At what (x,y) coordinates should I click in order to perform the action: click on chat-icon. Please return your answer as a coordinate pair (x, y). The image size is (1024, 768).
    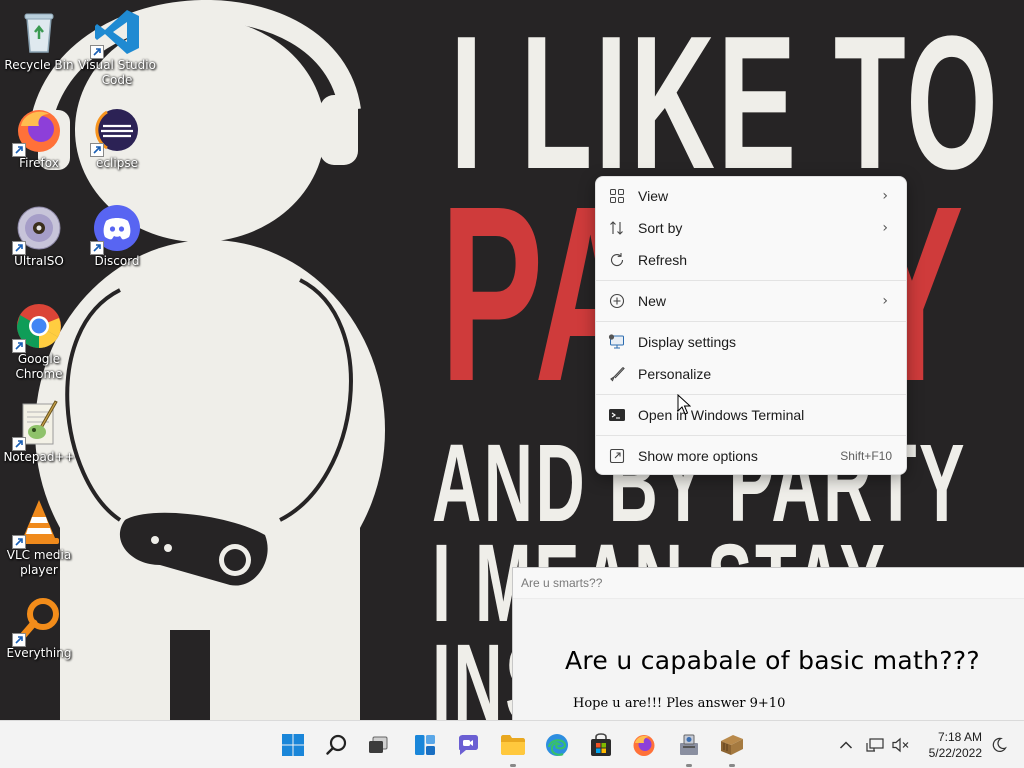
    Looking at the image, I should click on (468, 745).